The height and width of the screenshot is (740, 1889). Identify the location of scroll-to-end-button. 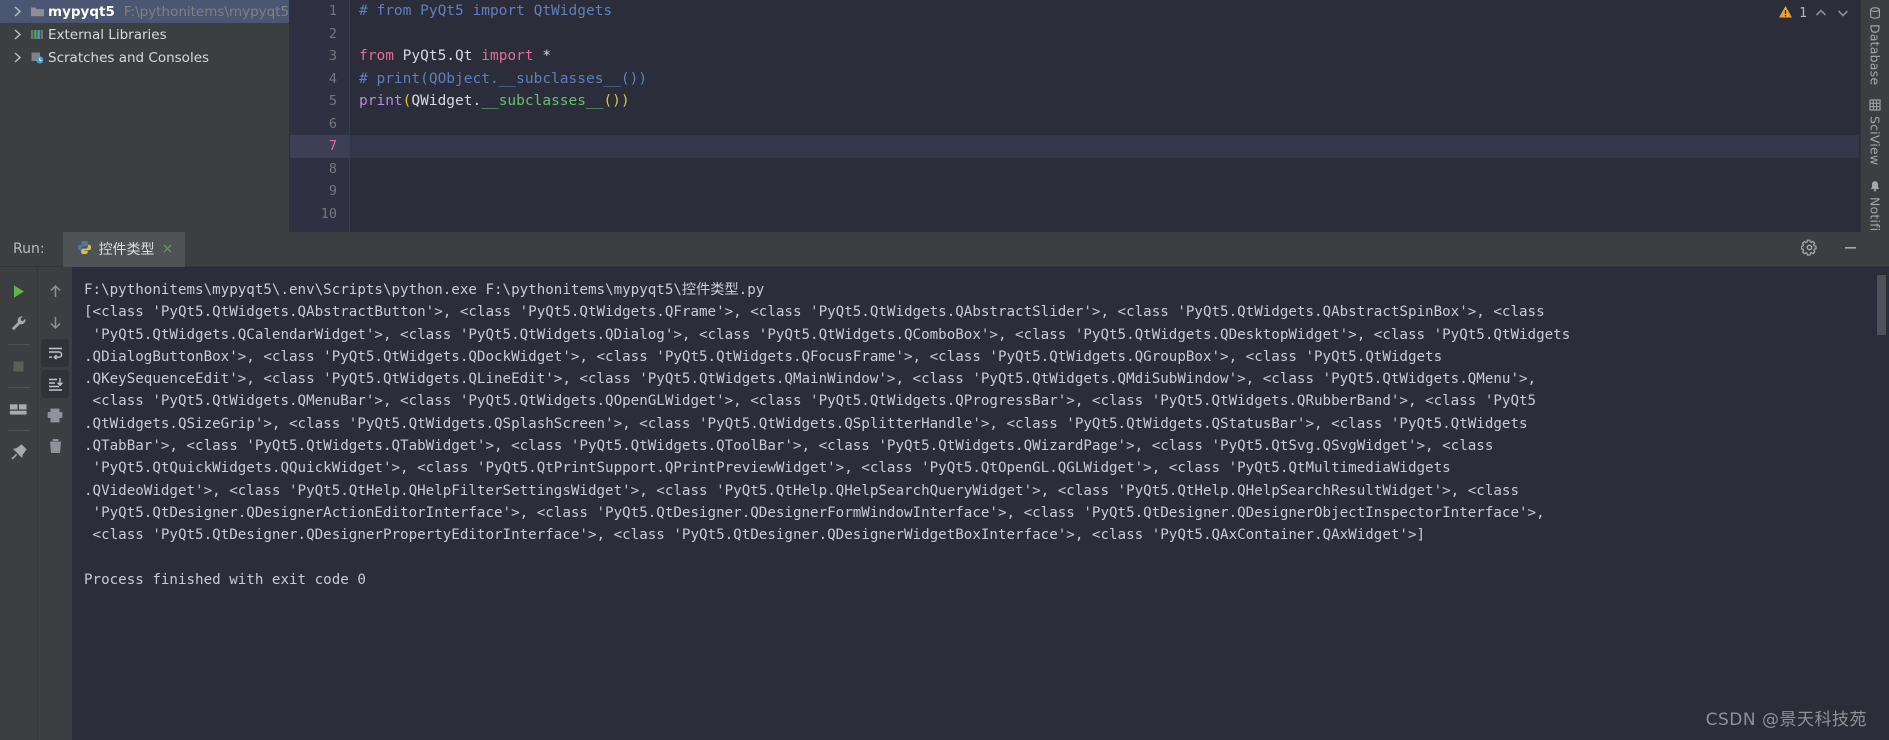
(55, 384).